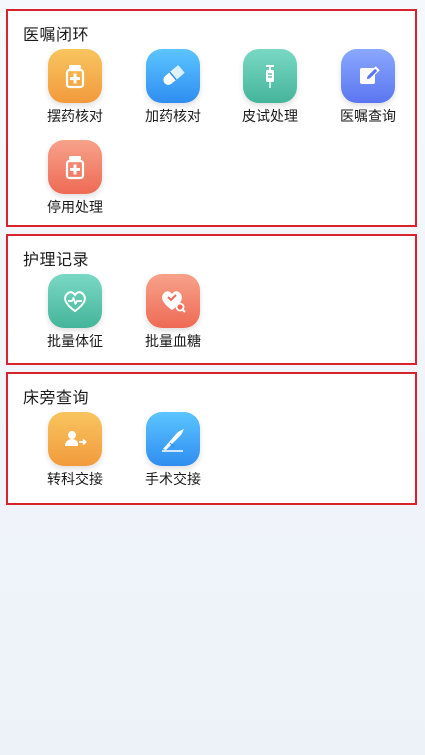  What do you see at coordinates (75, 342) in the screenshot?
I see `tile-label: 批量体征` at bounding box center [75, 342].